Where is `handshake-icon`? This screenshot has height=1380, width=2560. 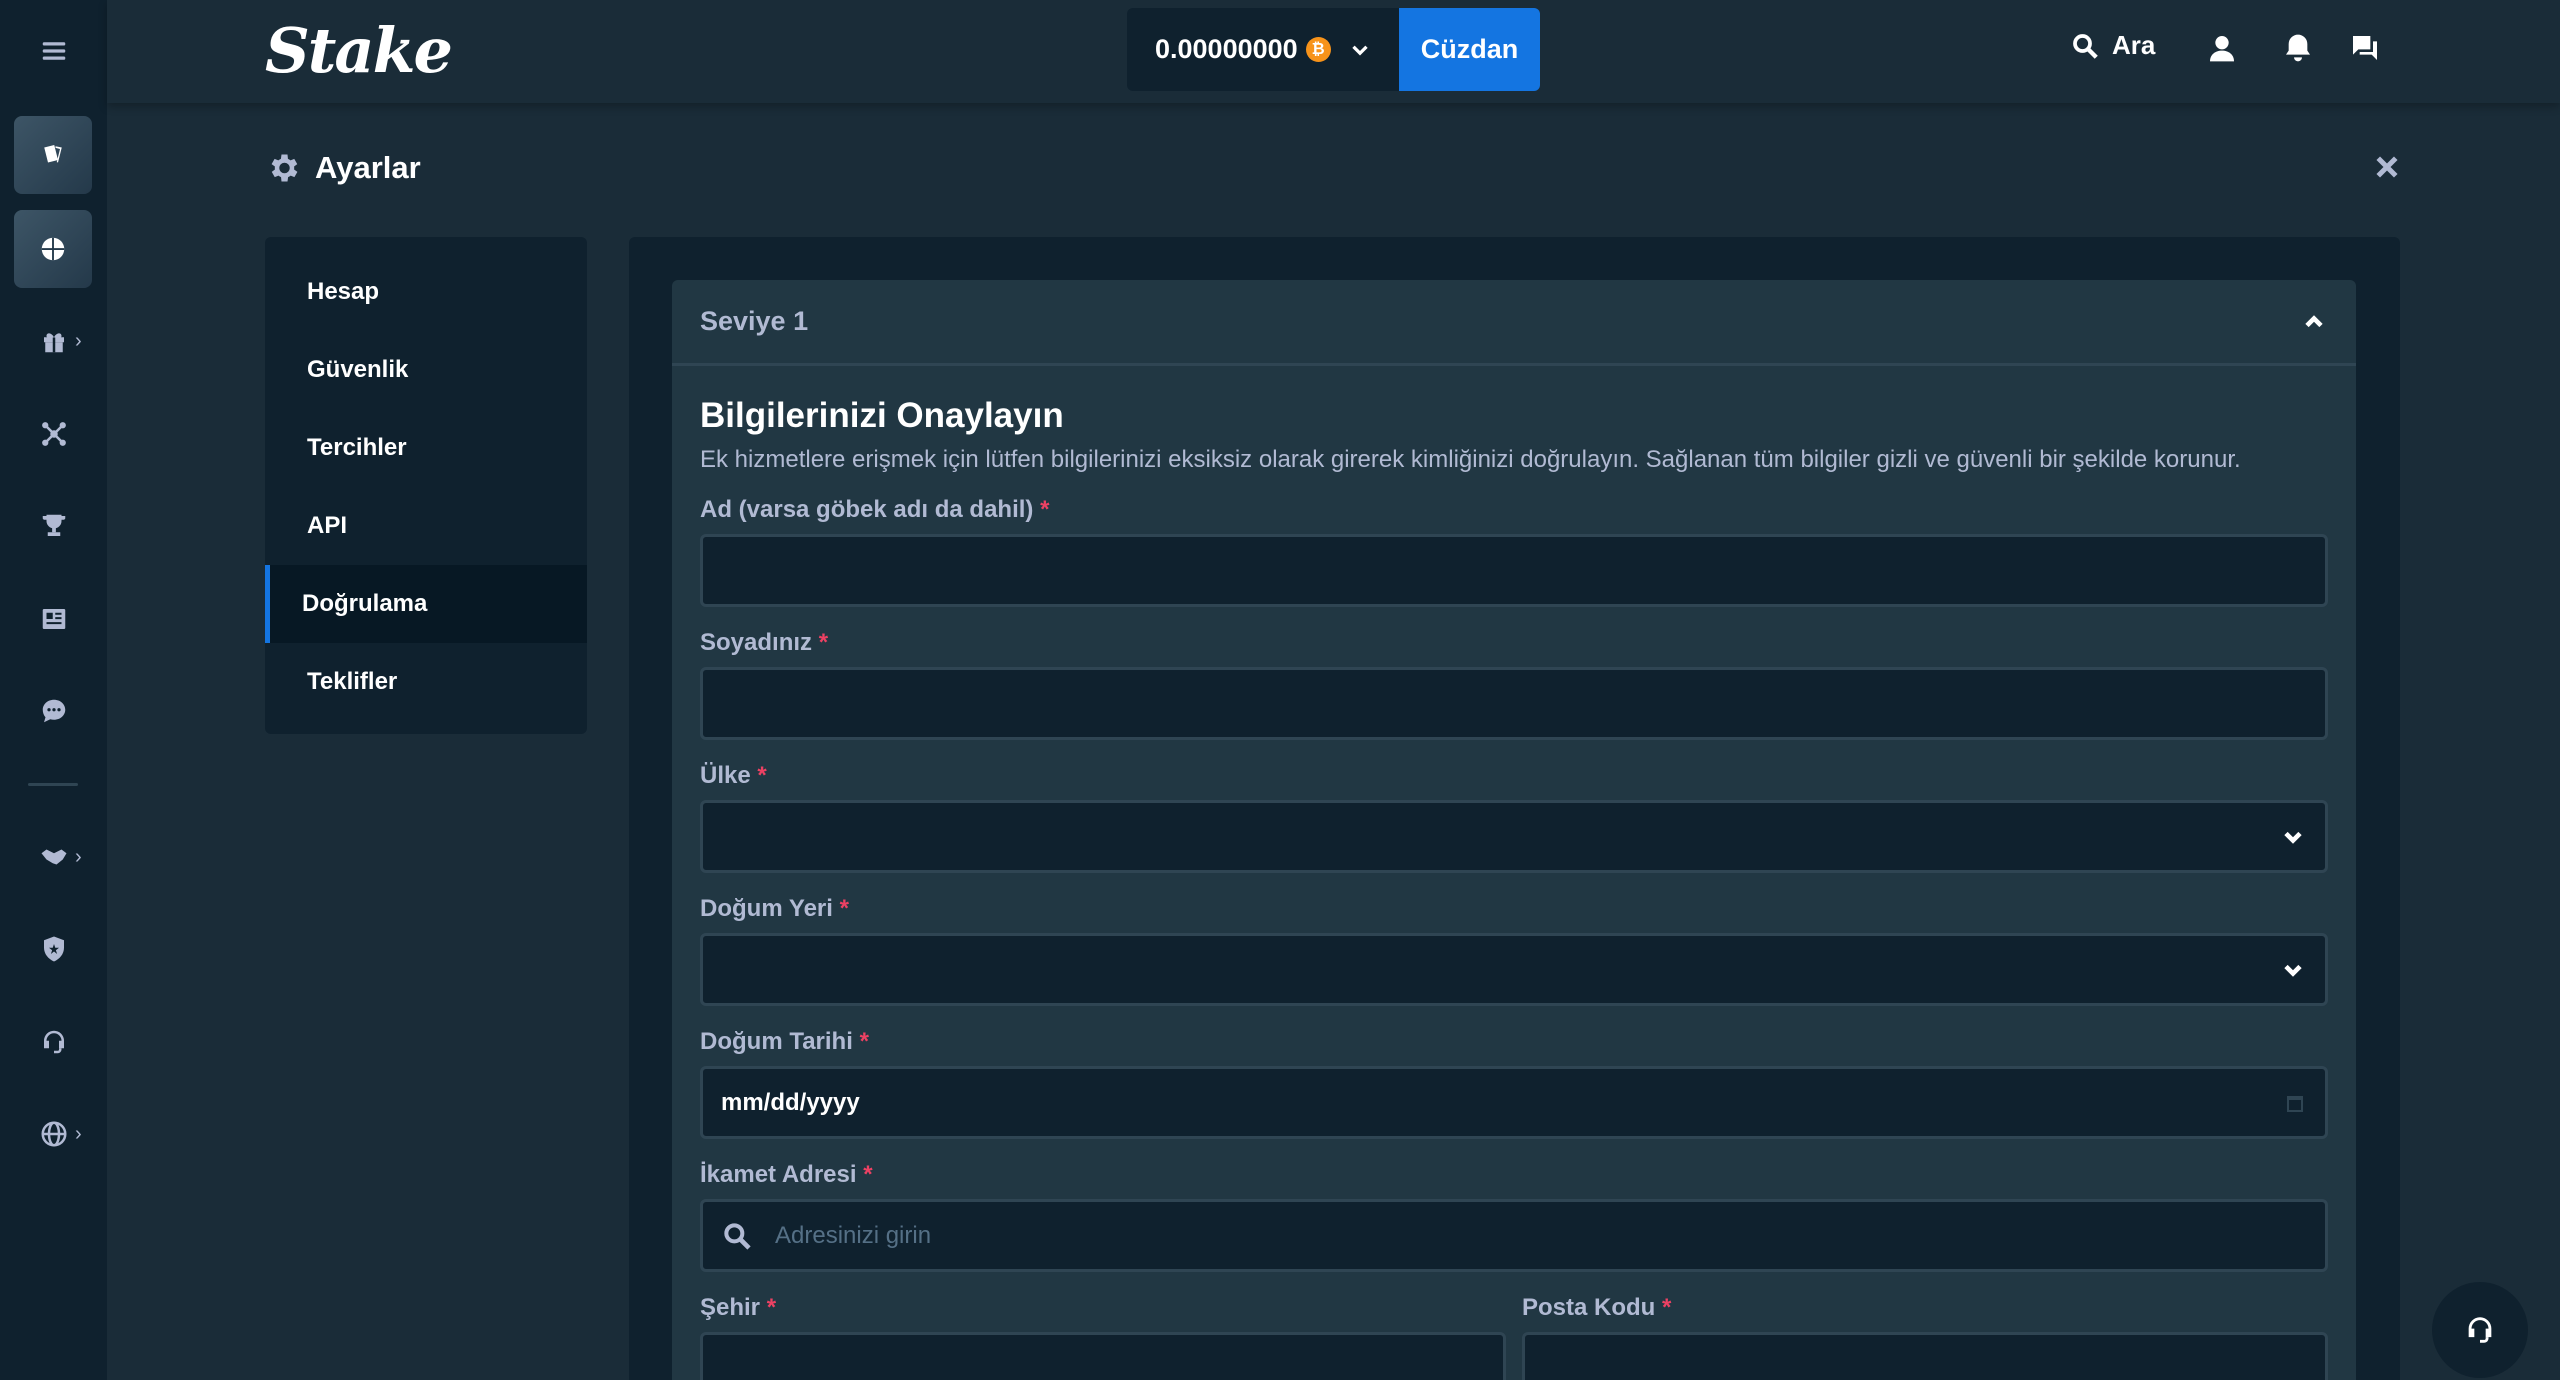
handshake-icon is located at coordinates (53, 857).